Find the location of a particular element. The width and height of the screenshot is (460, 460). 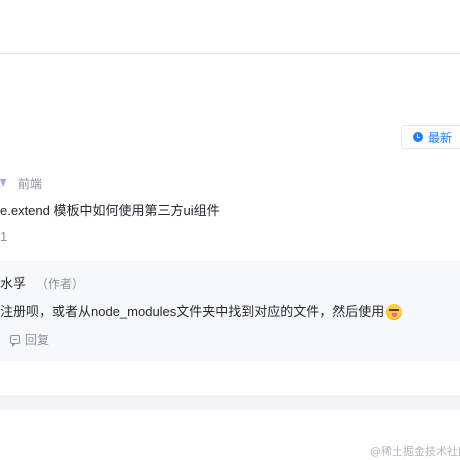

grinning-tongue-face-icon is located at coordinates (394, 312).